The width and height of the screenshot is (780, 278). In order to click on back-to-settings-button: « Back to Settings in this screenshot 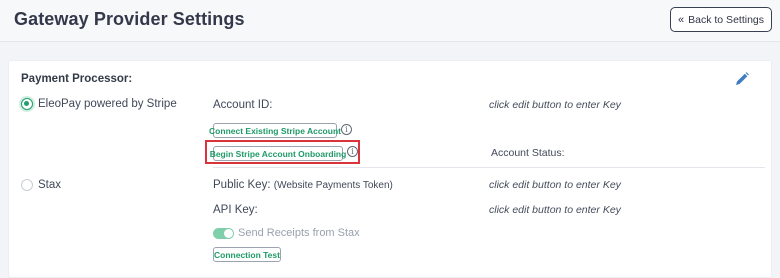, I will do `click(721, 19)`.